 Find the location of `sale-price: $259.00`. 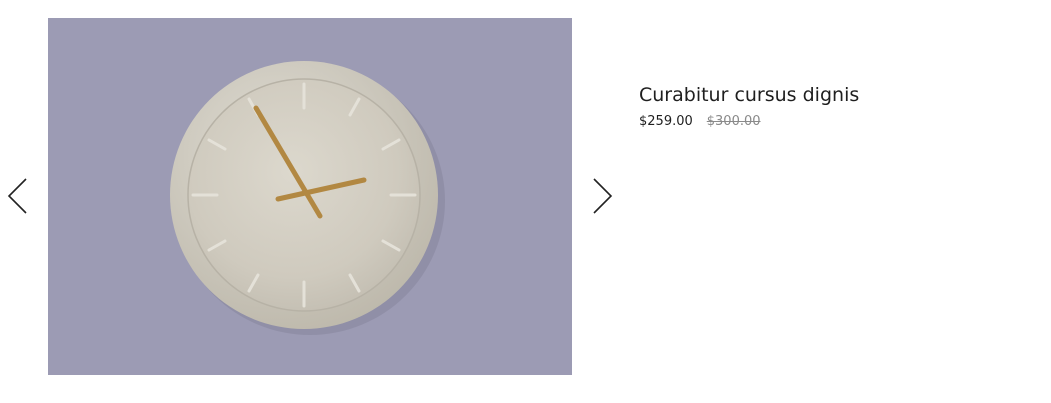

sale-price: $259.00 is located at coordinates (666, 121).